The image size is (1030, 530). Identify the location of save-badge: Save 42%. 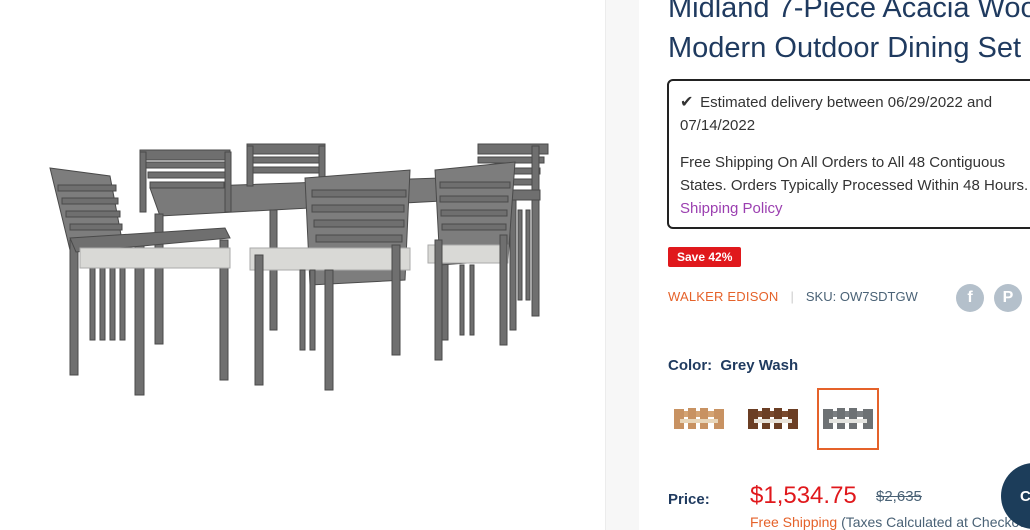
(705, 257).